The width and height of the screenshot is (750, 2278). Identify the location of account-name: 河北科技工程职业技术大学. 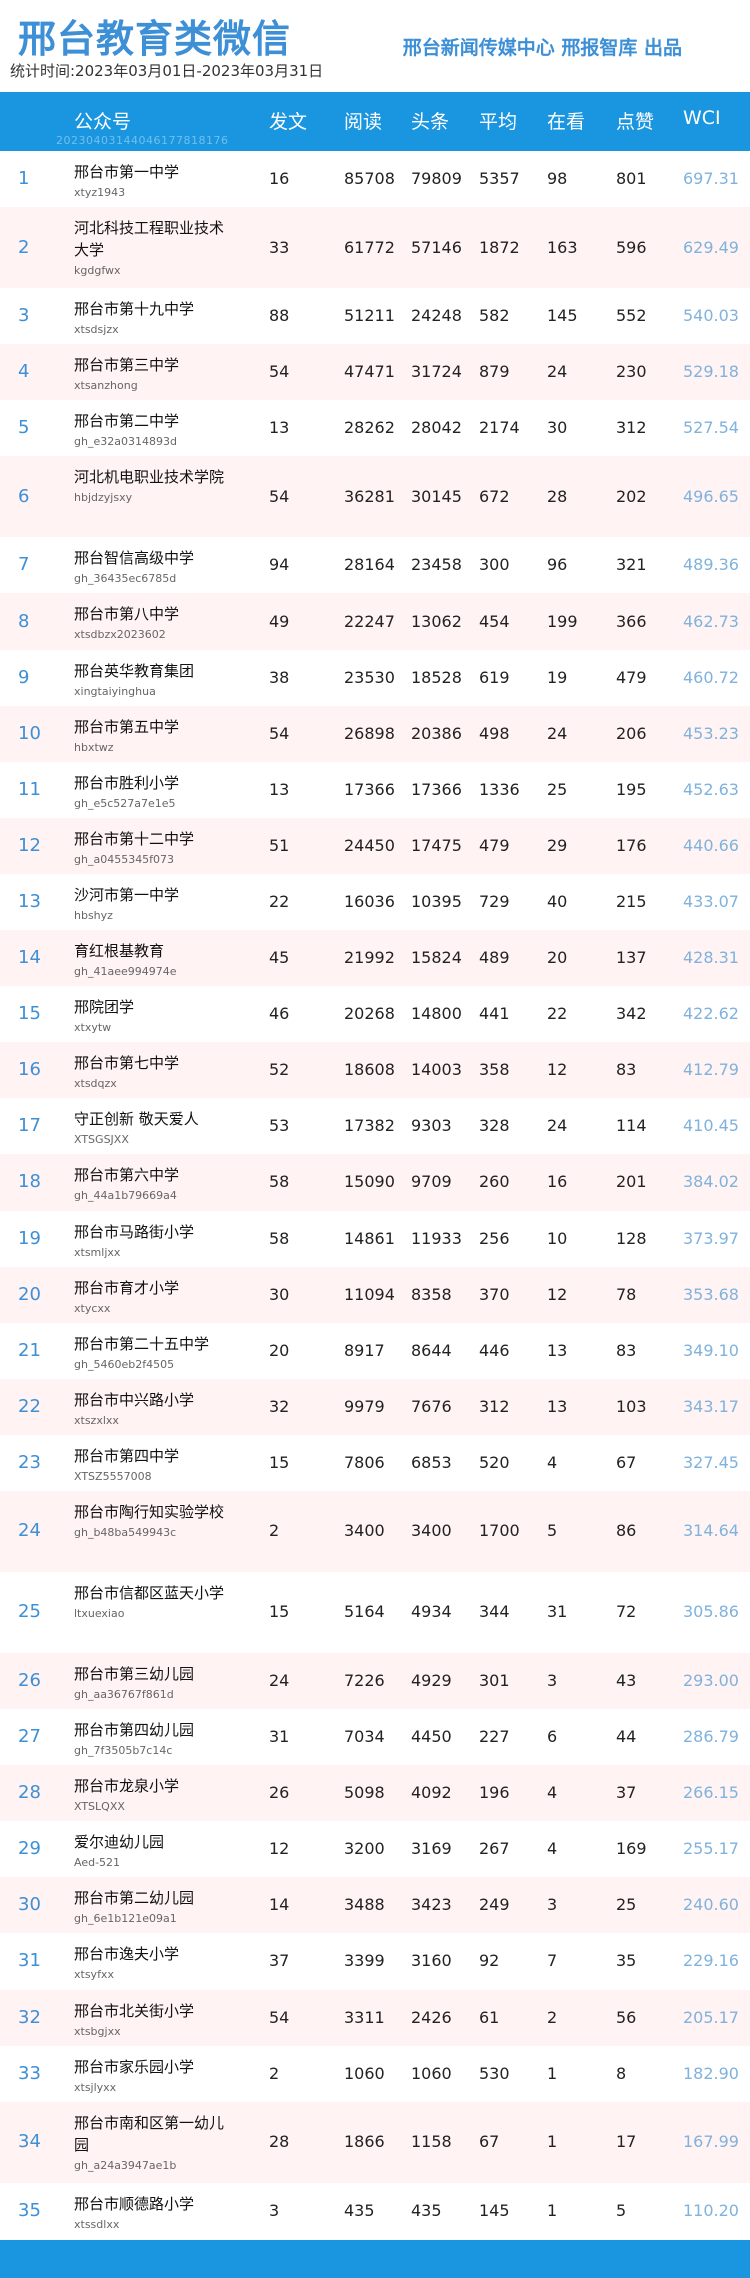
(149, 239).